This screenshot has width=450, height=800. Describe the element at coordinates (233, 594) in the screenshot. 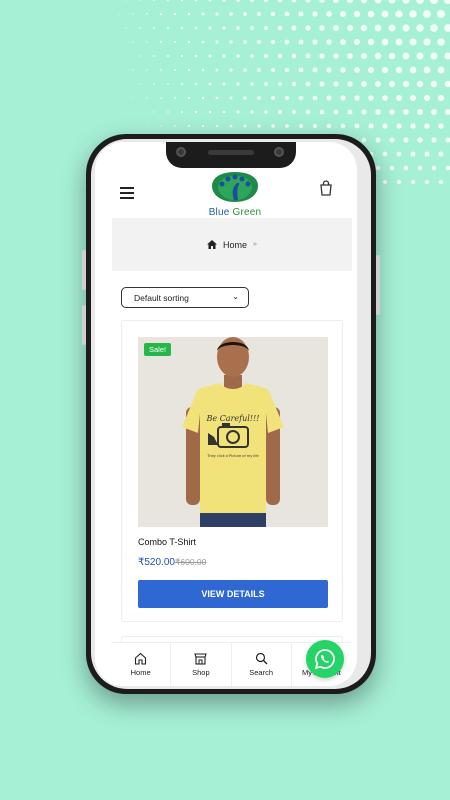

I see `view-details-button: VIEW DETAILS` at that location.